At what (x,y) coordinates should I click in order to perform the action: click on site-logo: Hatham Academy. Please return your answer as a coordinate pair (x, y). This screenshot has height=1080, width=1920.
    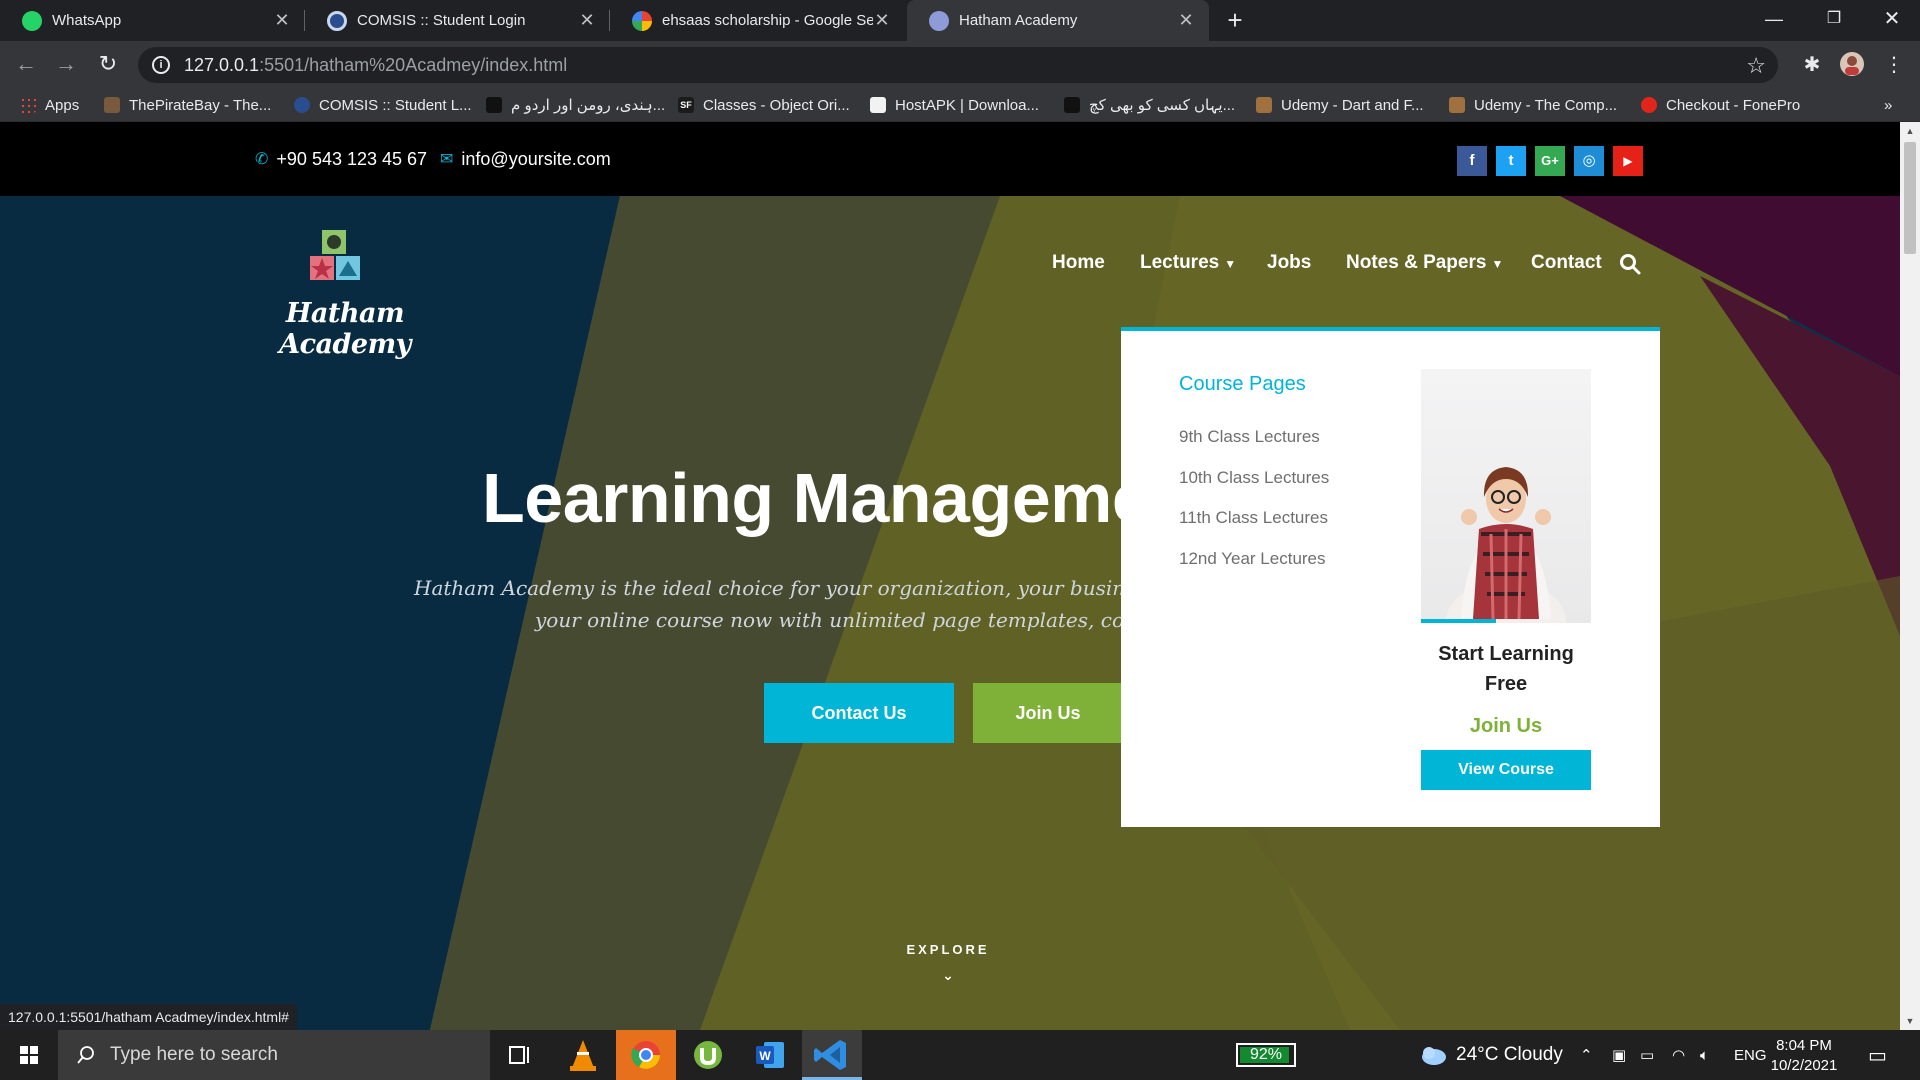
    Looking at the image, I should click on (345, 293).